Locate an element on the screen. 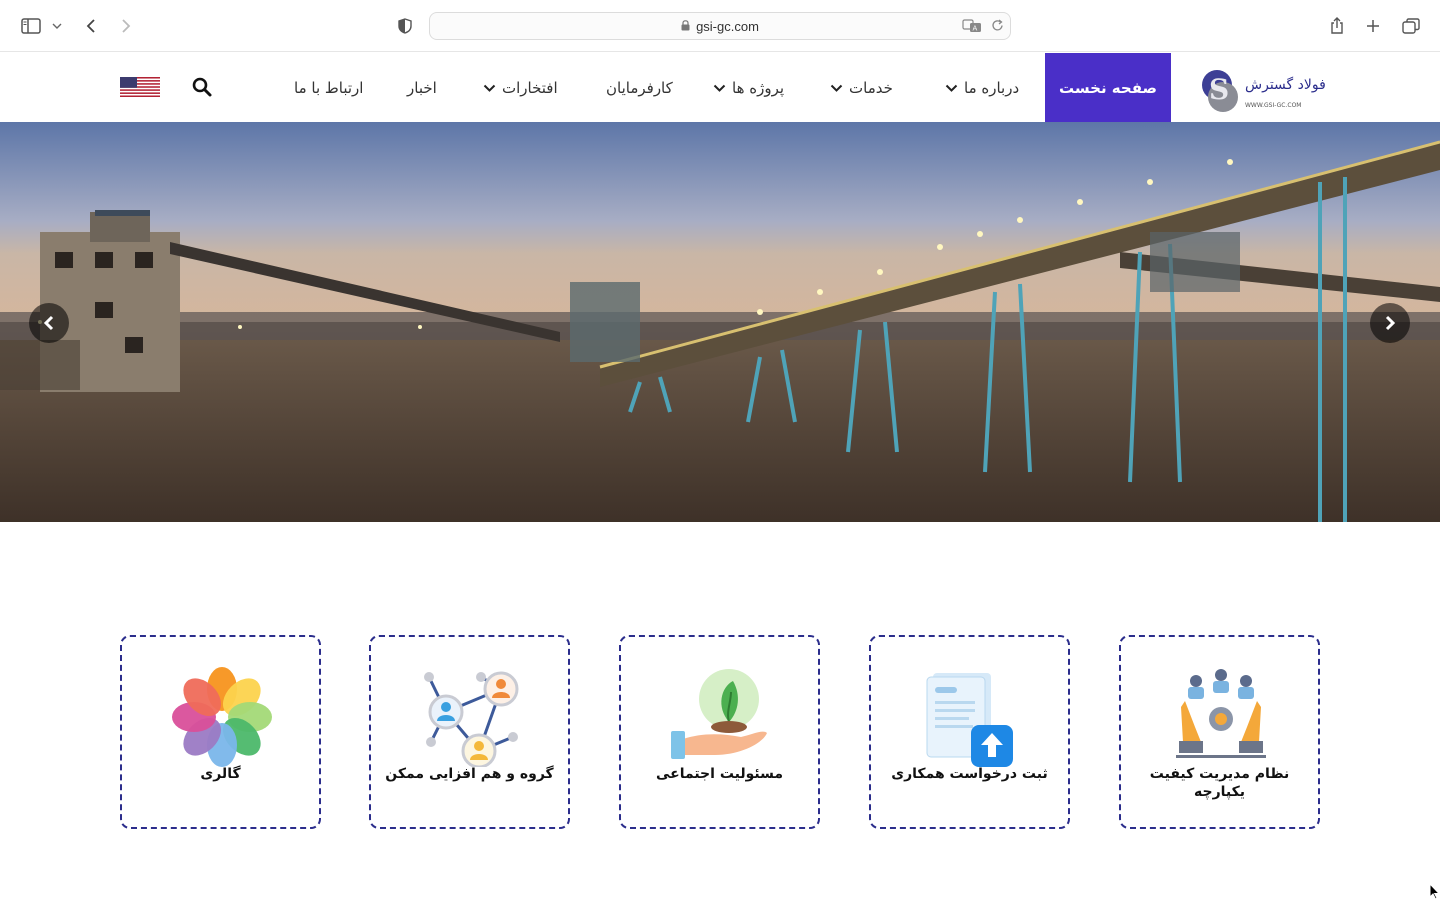 Image resolution: width=1440 pixels, height=900 pixels. nav-item-about: درباره ما is located at coordinates (982, 87).